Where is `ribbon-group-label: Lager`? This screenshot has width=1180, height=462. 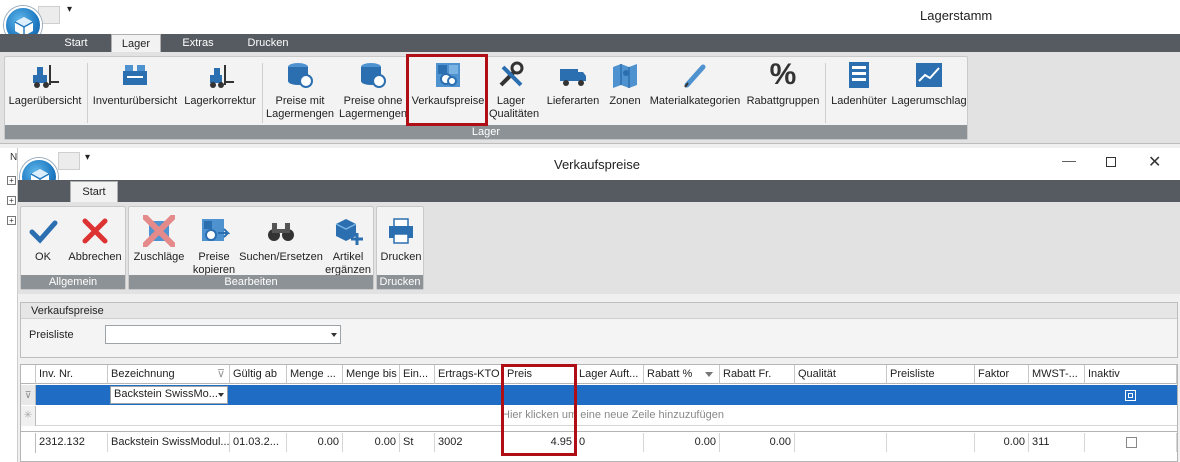
ribbon-group-label: Lager is located at coordinates (486, 132).